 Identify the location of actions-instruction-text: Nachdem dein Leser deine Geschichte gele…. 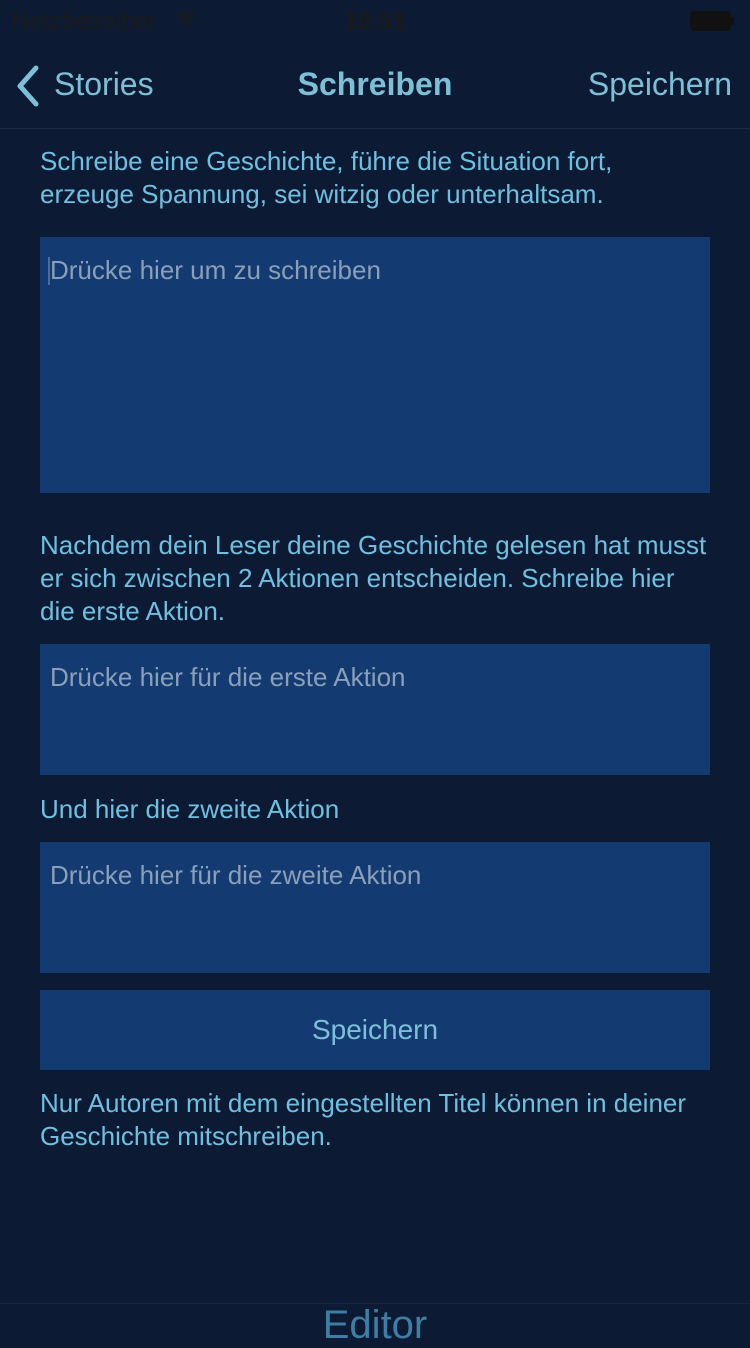
(373, 578).